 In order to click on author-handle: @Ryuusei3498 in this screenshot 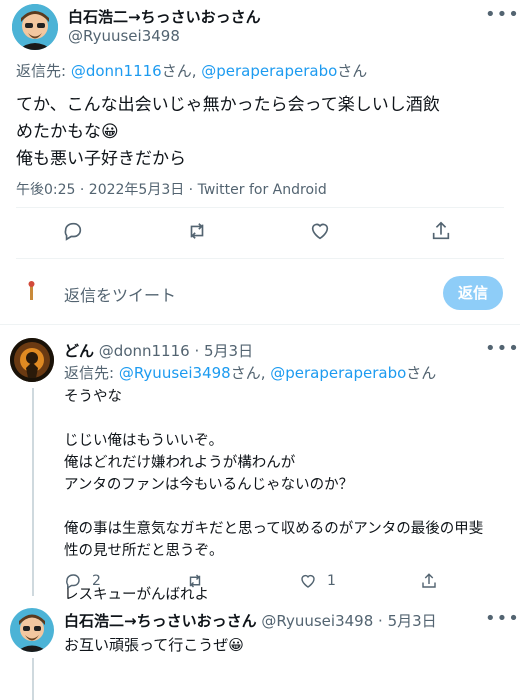, I will do `click(124, 36)`.